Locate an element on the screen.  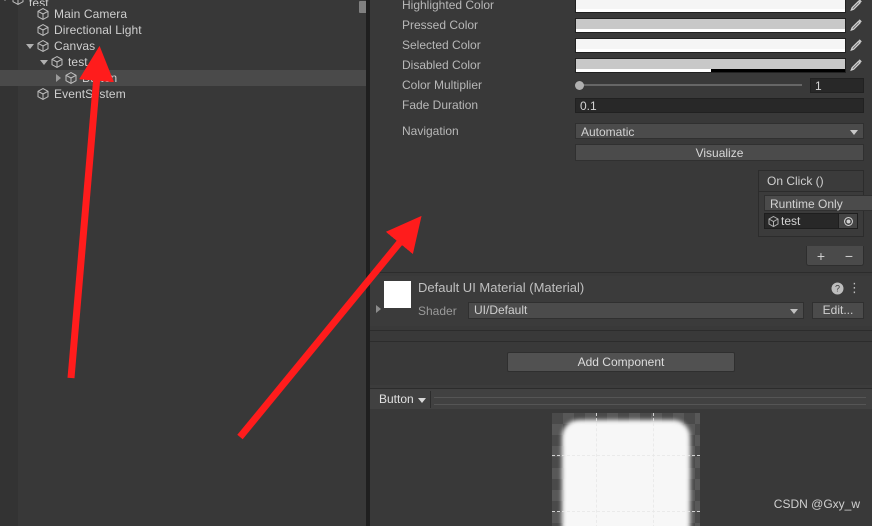
fade-duration-input: 0.1 is located at coordinates (719, 105).